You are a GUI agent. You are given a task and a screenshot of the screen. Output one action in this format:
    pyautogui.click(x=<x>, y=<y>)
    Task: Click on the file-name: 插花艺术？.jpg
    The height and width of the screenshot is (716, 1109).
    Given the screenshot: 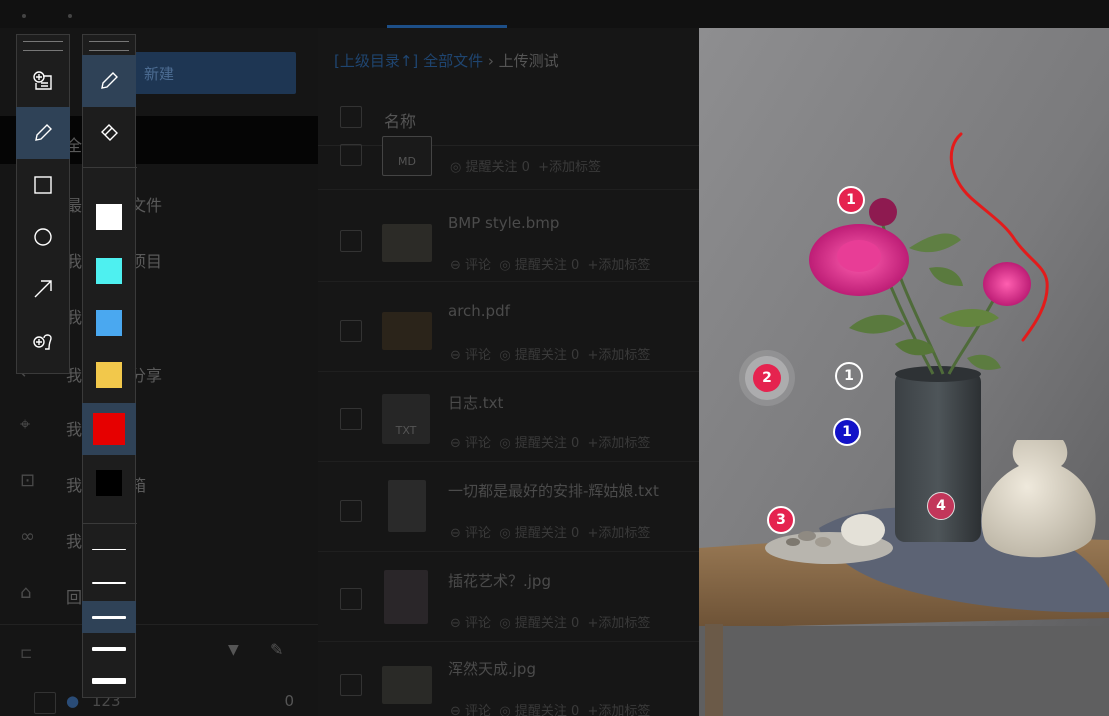 What is the action you would take?
    pyautogui.click(x=499, y=580)
    